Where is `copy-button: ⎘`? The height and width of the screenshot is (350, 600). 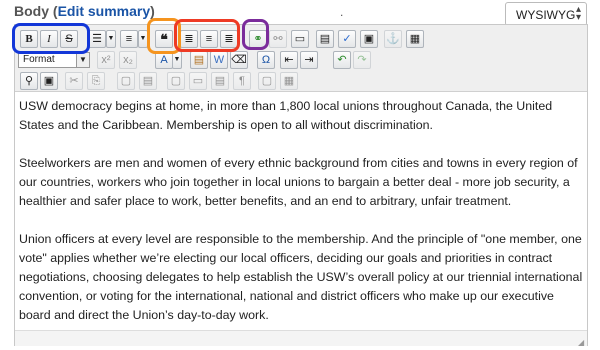 copy-button: ⎘ is located at coordinates (96, 81).